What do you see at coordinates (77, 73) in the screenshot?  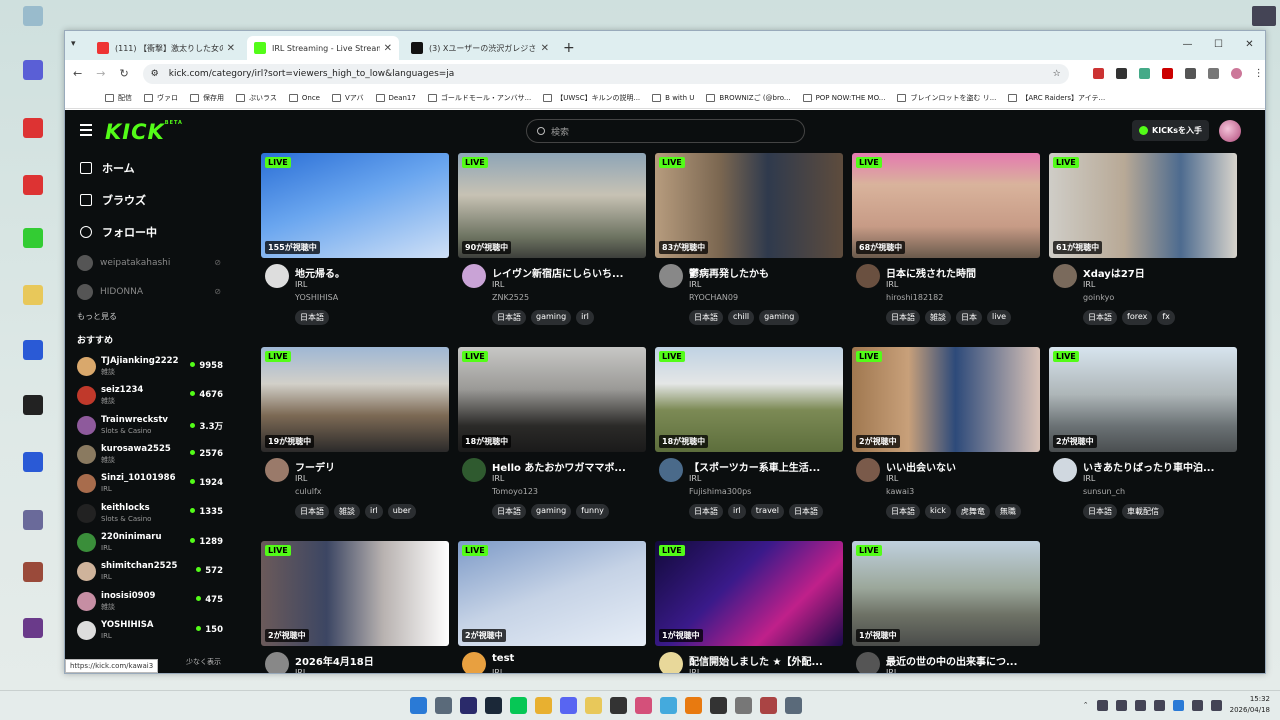 I see `back-icon: ←` at bounding box center [77, 73].